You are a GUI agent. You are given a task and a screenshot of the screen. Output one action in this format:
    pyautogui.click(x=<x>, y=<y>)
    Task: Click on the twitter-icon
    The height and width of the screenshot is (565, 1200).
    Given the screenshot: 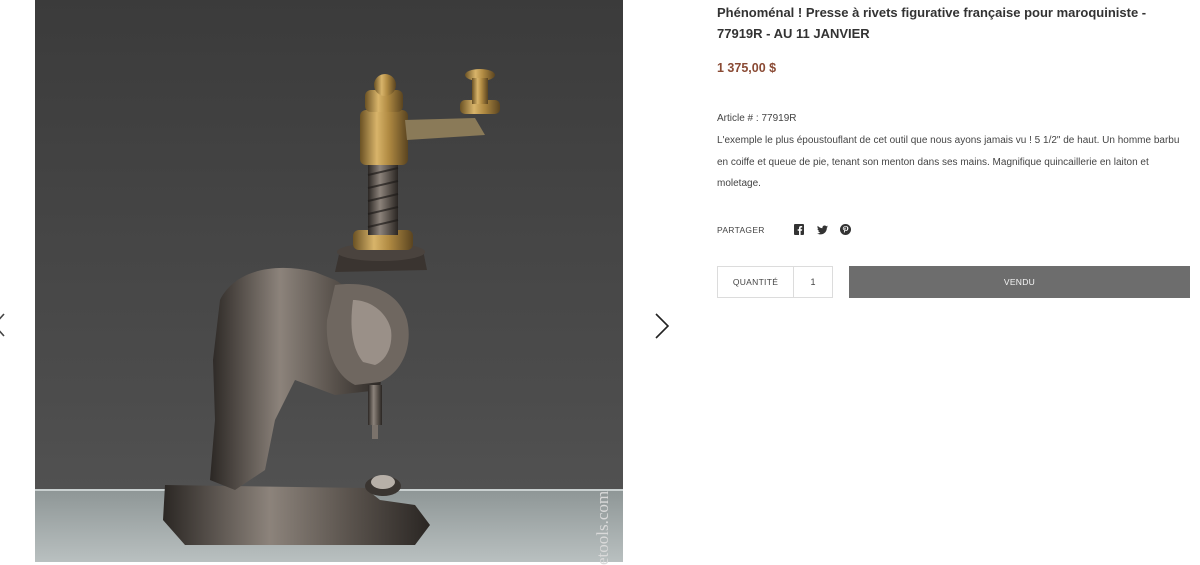 What is the action you would take?
    pyautogui.click(x=822, y=229)
    